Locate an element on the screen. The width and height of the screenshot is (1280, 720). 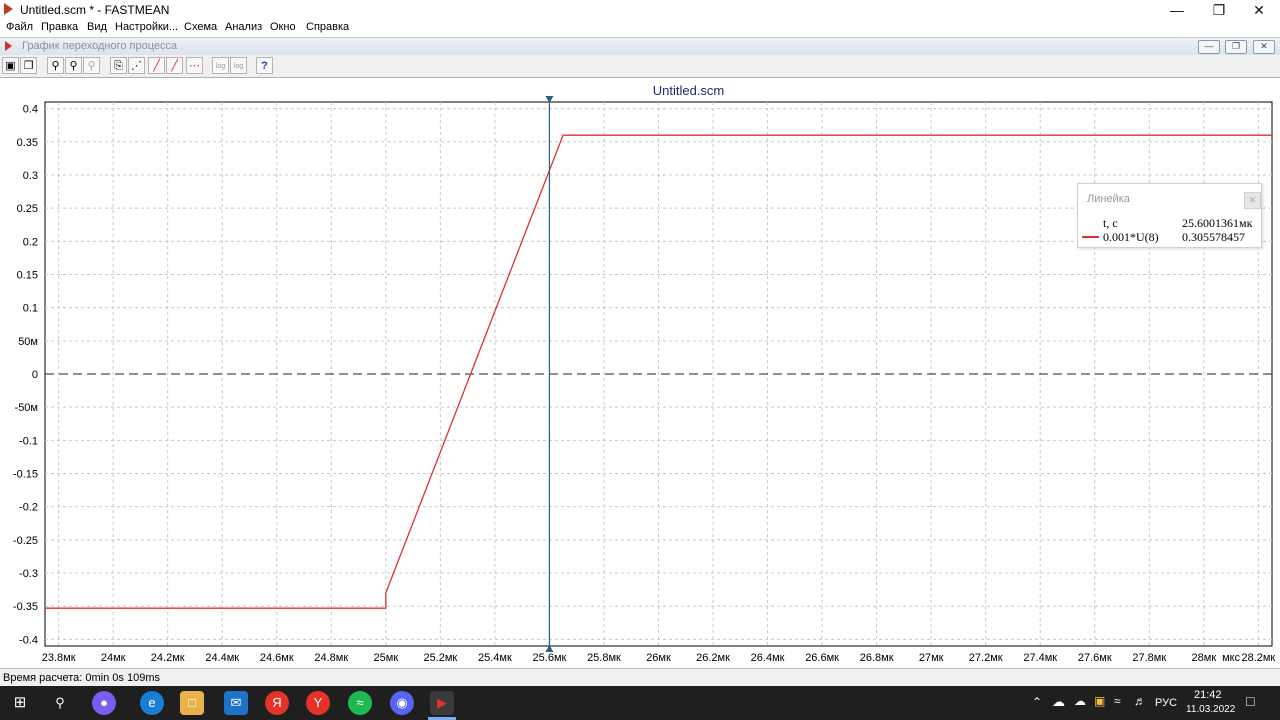
windows-start-icon: ⊞ is located at coordinates (20, 703).